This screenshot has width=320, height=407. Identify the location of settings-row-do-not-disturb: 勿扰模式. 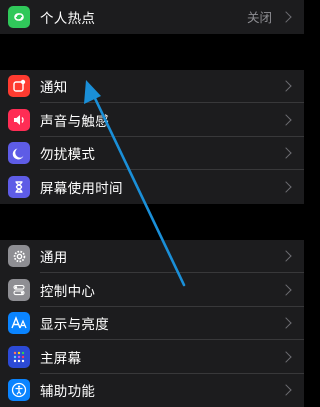
(152, 154).